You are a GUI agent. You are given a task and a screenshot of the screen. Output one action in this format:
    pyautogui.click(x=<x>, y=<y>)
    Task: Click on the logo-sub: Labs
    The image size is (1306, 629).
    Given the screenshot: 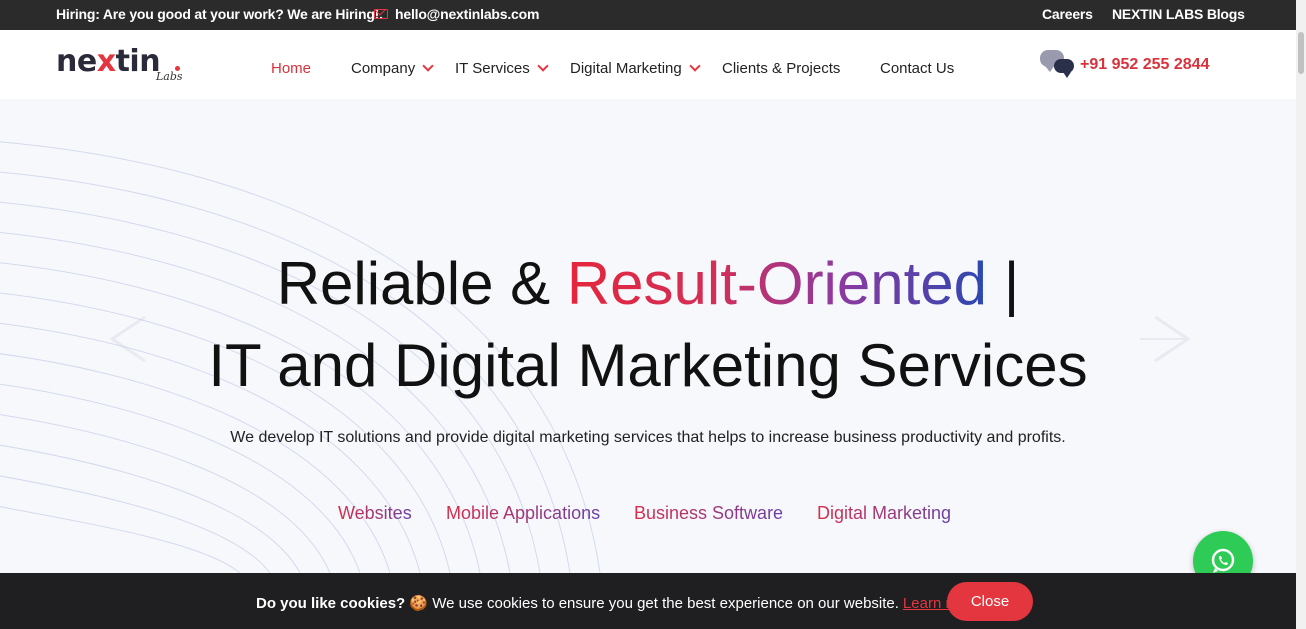 What is the action you would take?
    pyautogui.click(x=169, y=76)
    